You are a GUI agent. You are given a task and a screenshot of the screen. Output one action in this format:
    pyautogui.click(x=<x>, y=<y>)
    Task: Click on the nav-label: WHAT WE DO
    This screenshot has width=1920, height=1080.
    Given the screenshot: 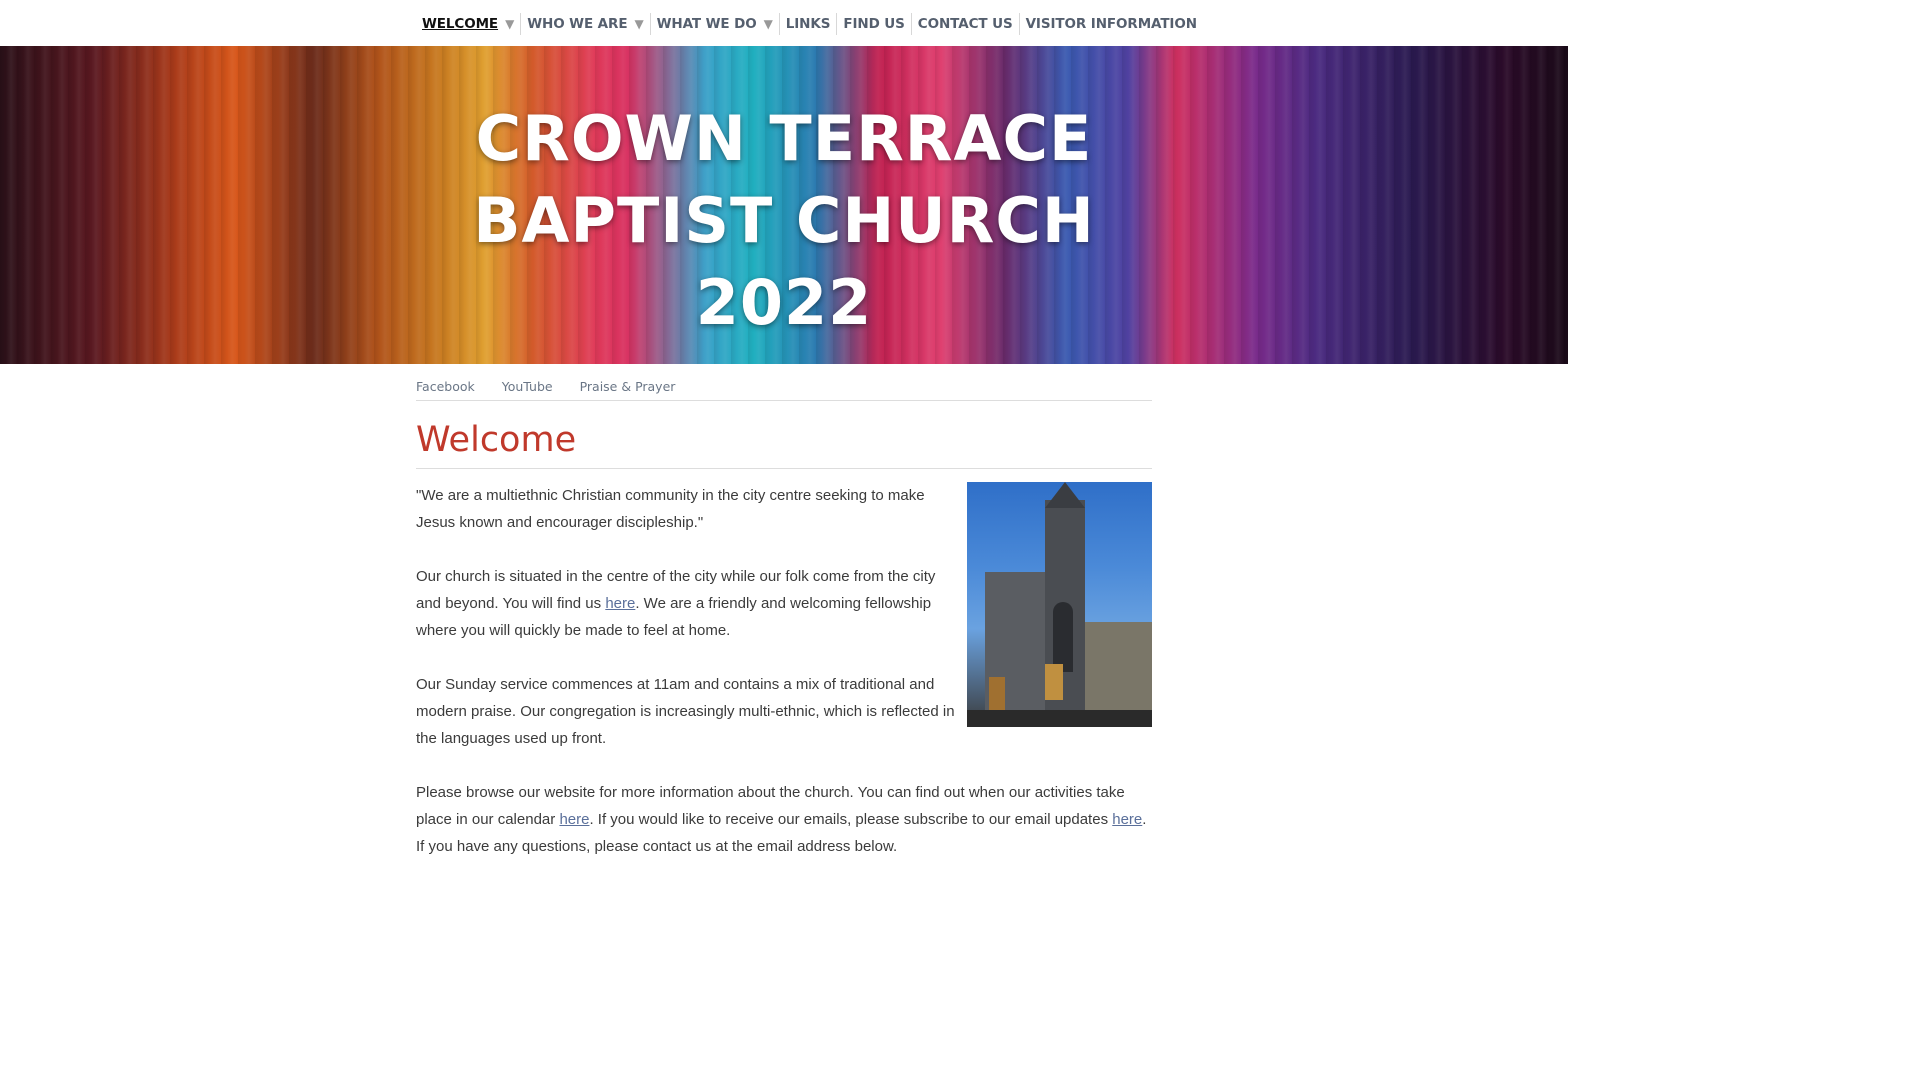 What is the action you would take?
    pyautogui.click(x=706, y=24)
    